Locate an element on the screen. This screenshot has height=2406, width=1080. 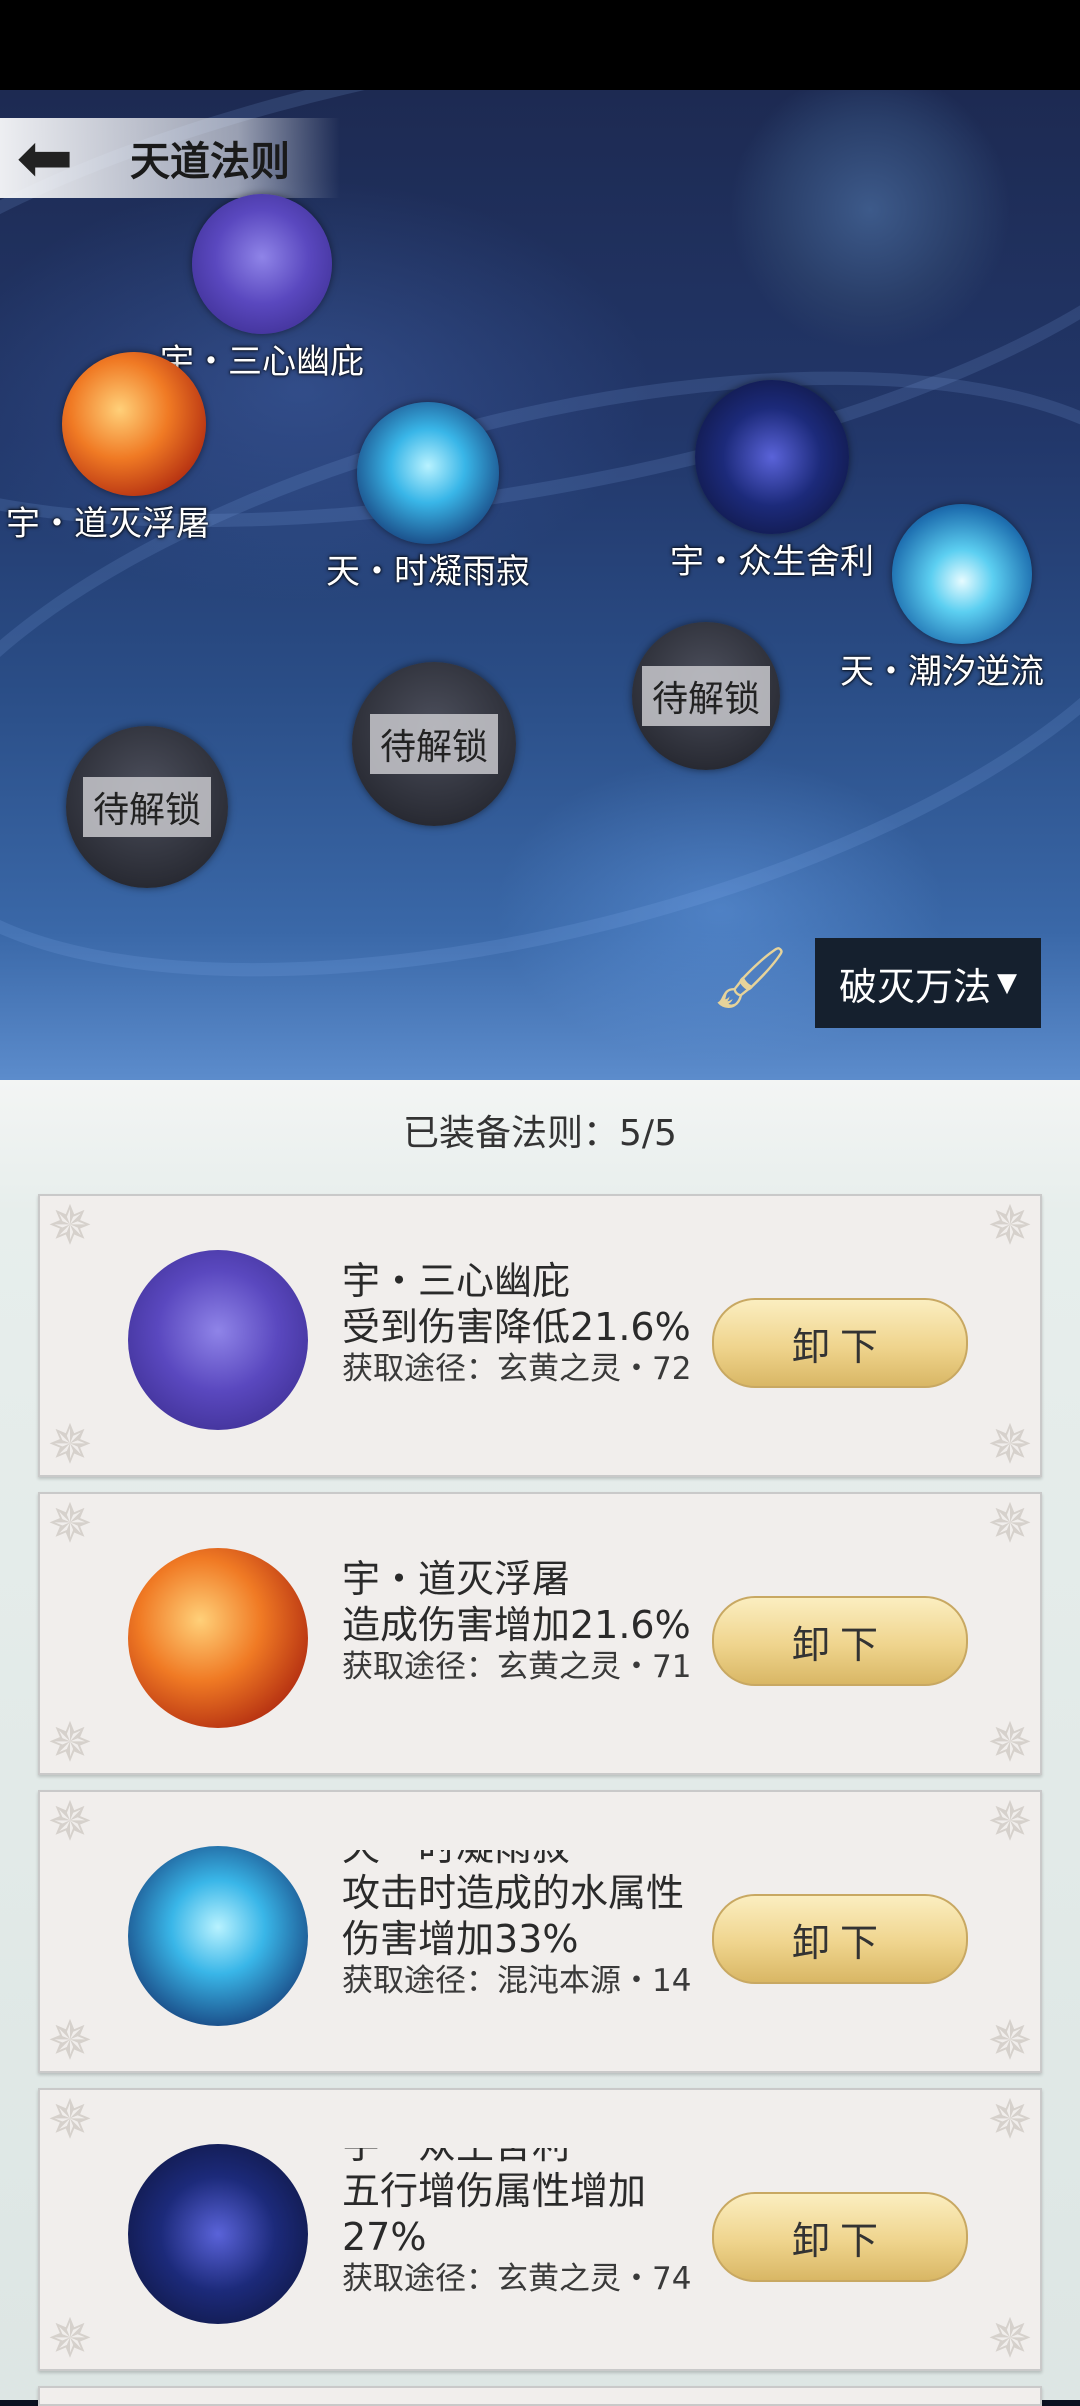
map-node: 天・潮汐逆流 is located at coordinates (942, 598).